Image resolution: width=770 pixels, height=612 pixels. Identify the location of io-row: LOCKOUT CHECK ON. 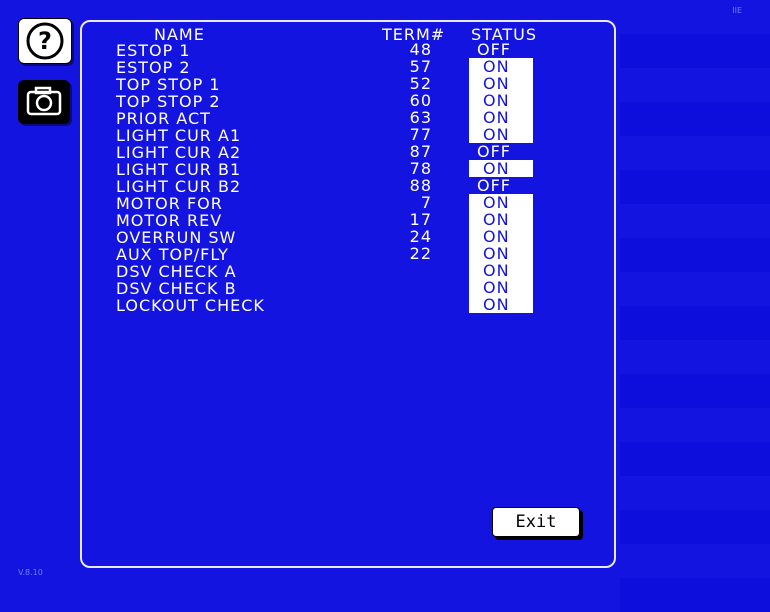
(348, 305).